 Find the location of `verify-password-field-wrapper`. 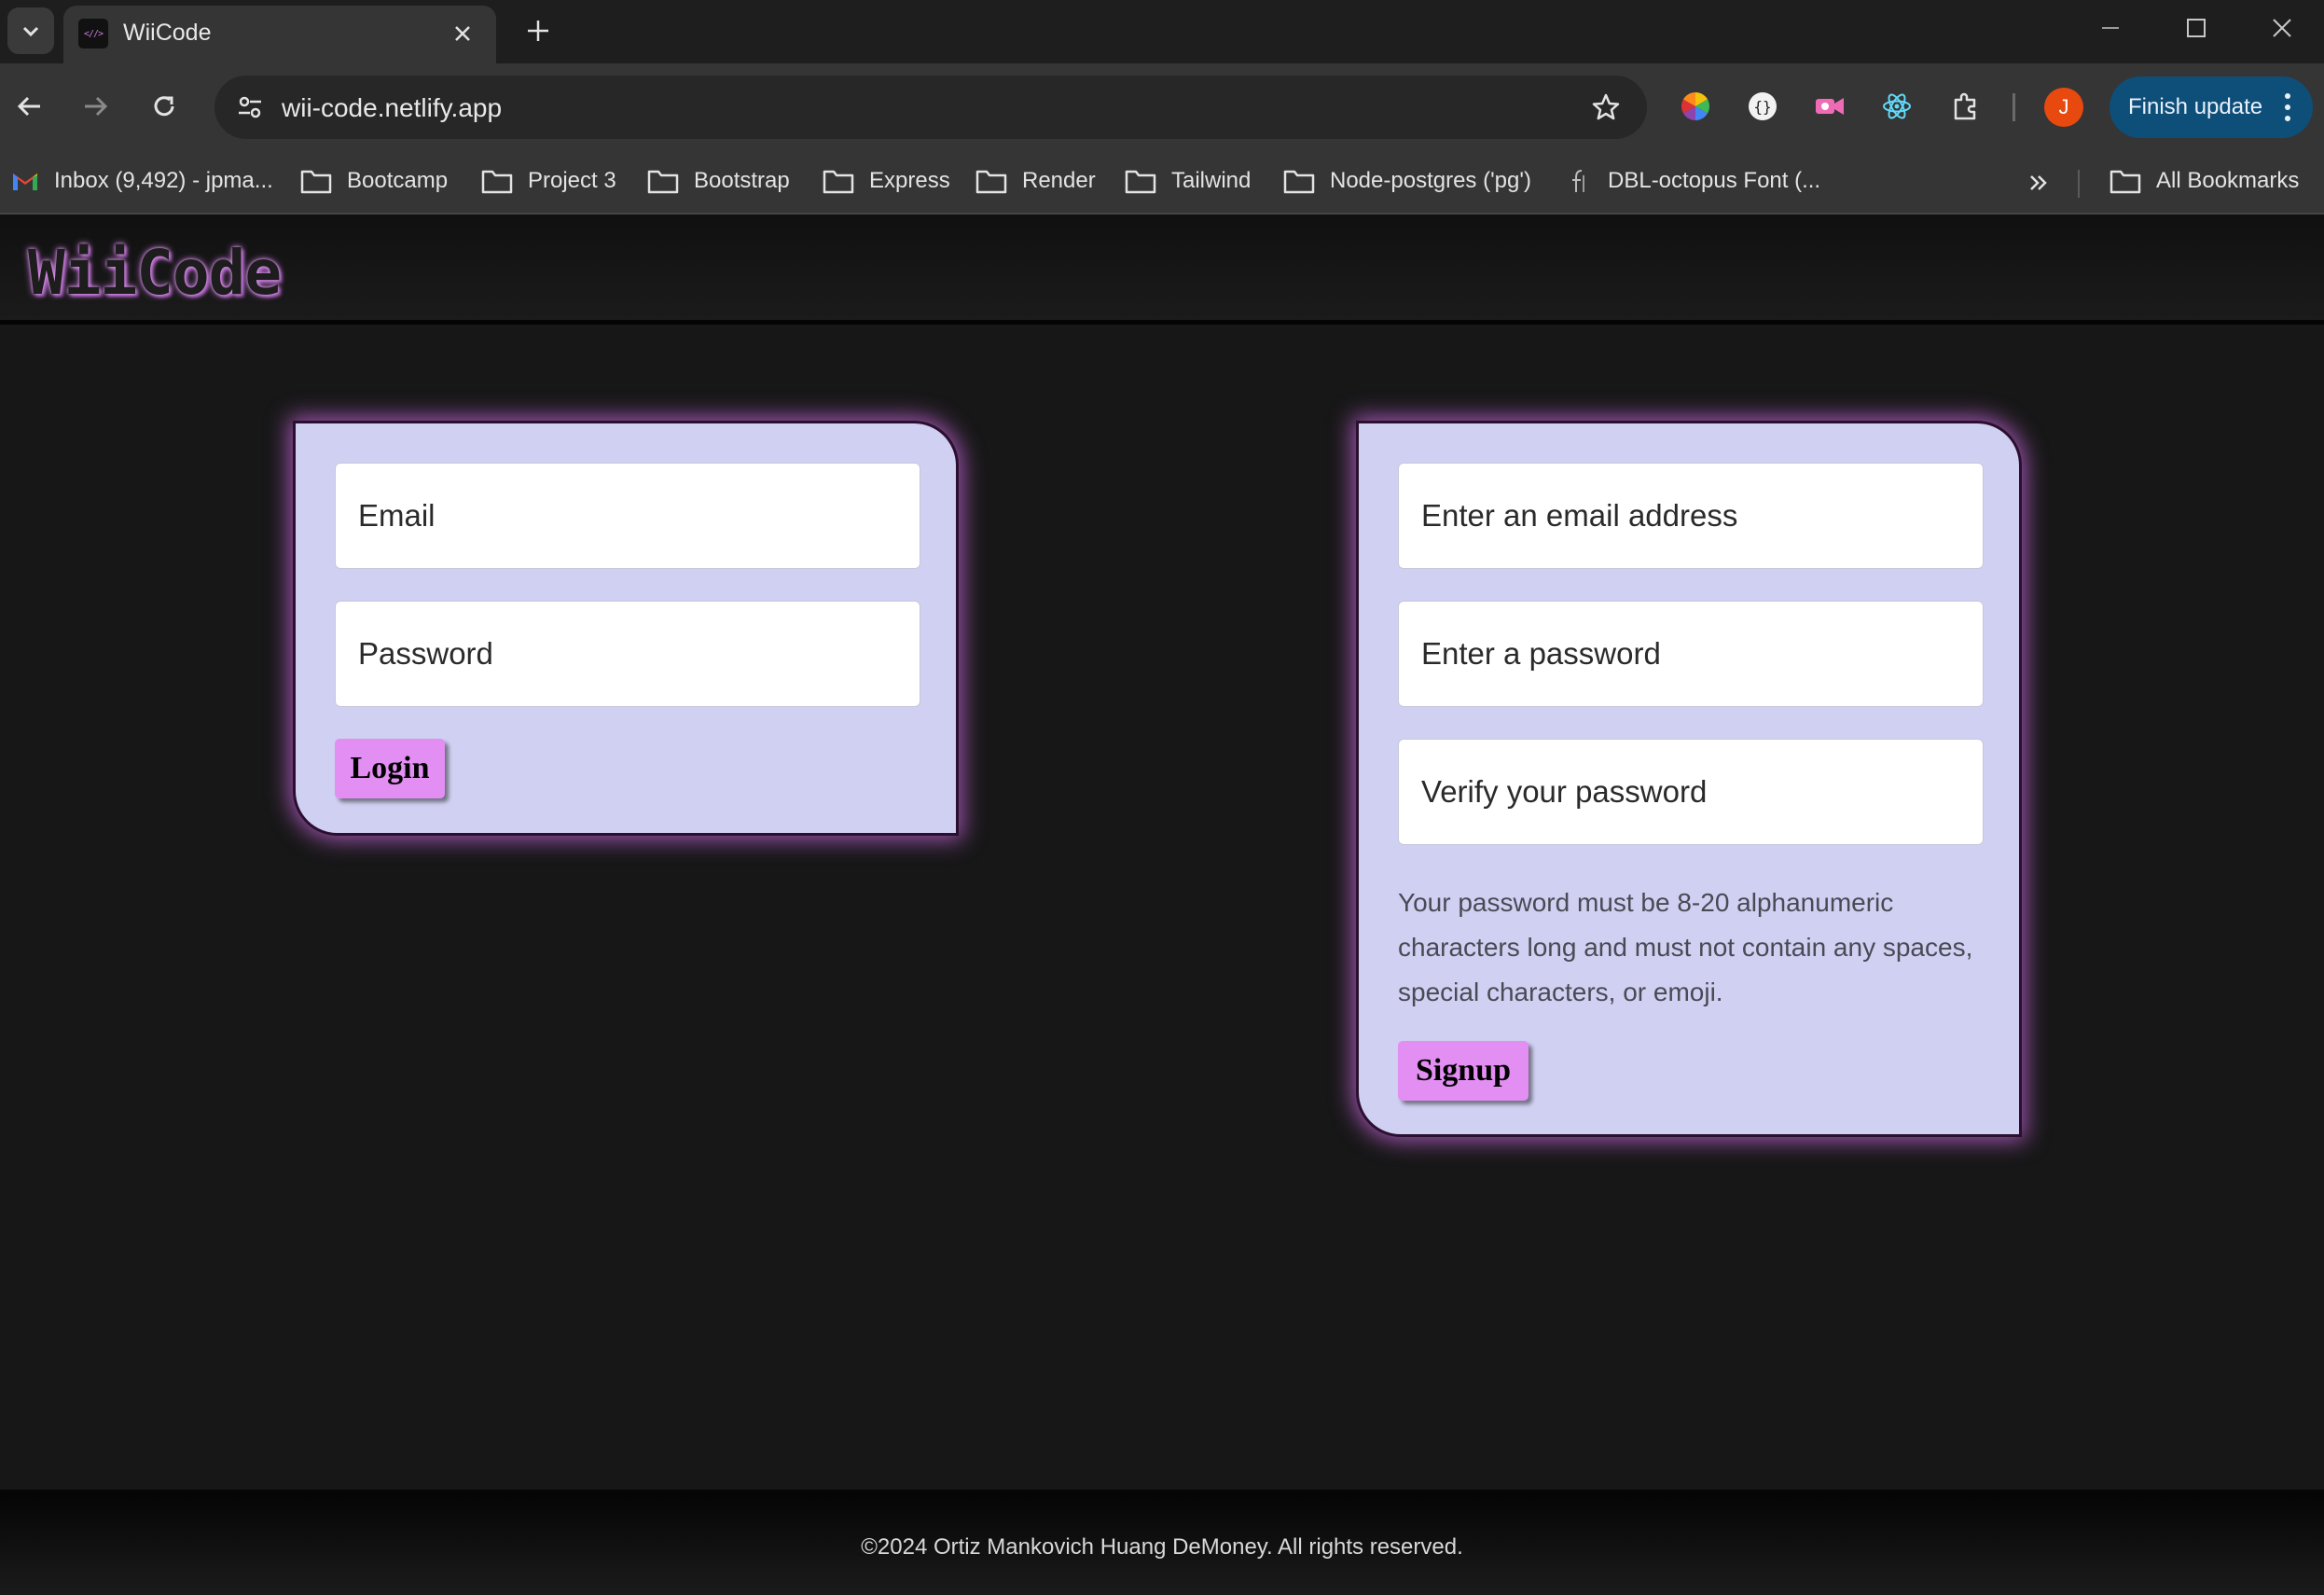

verify-password-field-wrapper is located at coordinates (1691, 792).